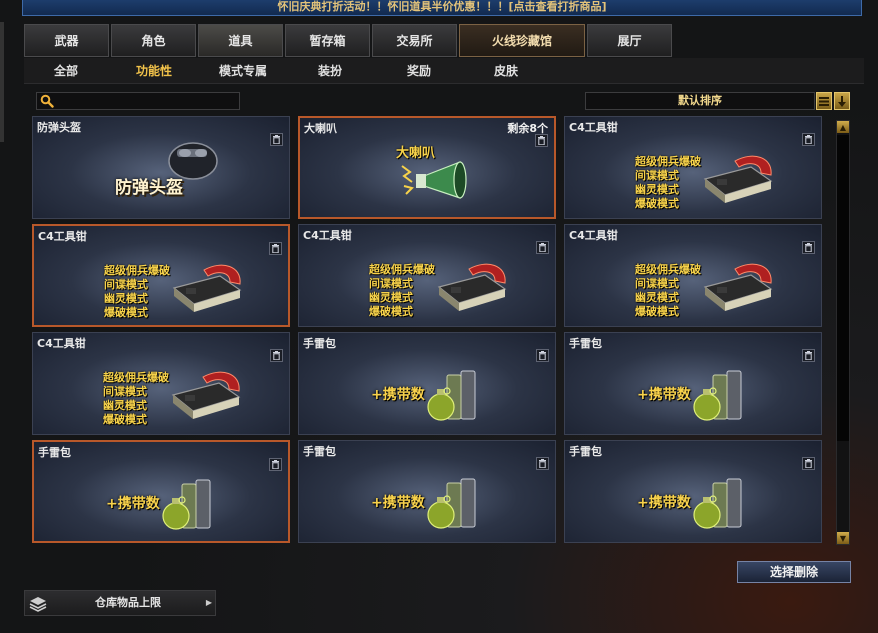  Describe the element at coordinates (414, 40) in the screenshot. I see `tab-exchange: 交易所` at that location.